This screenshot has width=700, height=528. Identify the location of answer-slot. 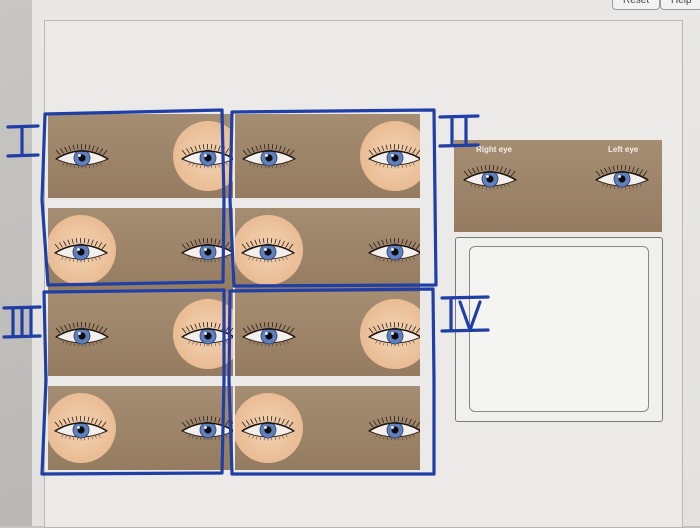
(559, 329).